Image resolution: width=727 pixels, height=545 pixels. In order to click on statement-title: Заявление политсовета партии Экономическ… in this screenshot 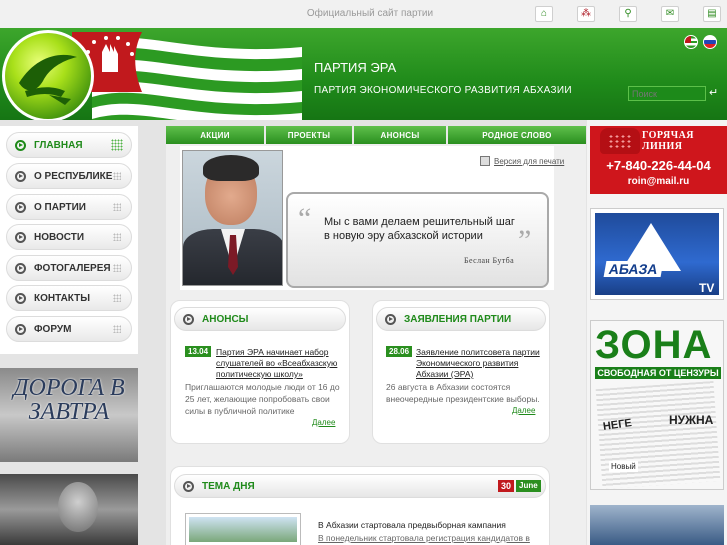, I will do `click(480, 363)`.